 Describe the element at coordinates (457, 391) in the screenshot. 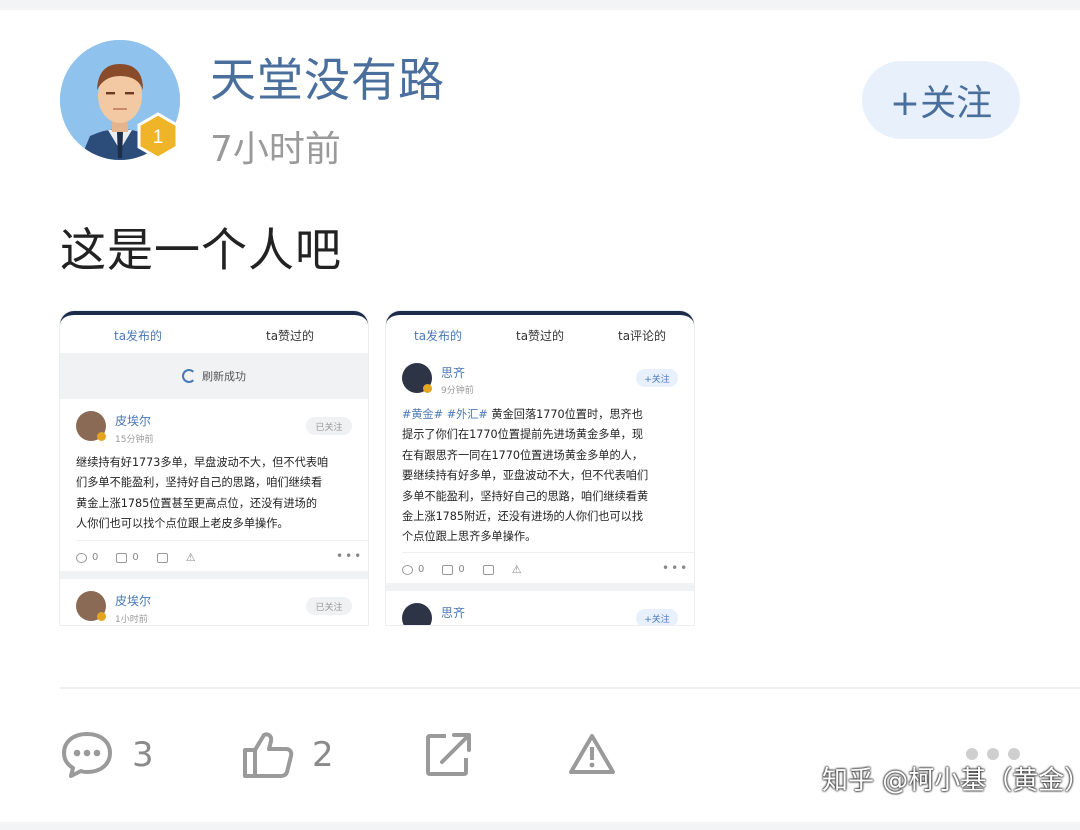

I see `item-time: 9分钟前` at that location.